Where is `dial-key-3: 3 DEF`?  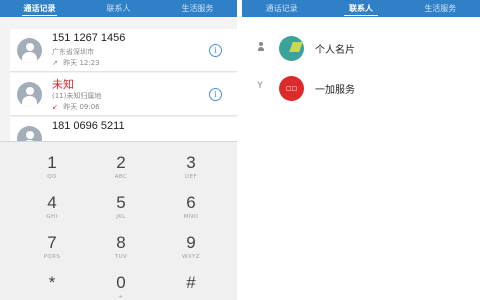
dial-key-3: 3 DEF is located at coordinates (191, 165).